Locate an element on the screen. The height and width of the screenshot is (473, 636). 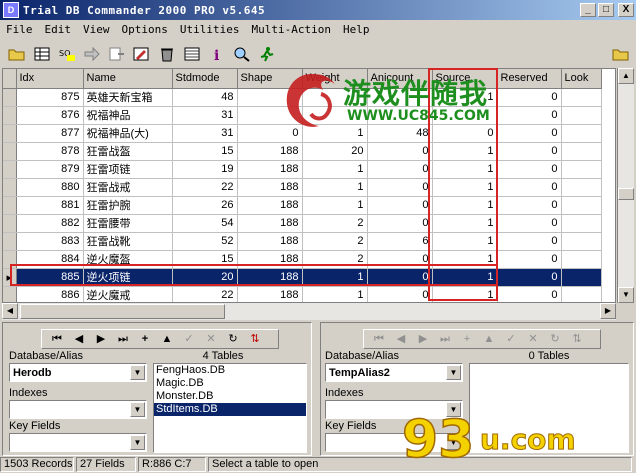
refresh-button: ↻ is located at coordinates (555, 339).